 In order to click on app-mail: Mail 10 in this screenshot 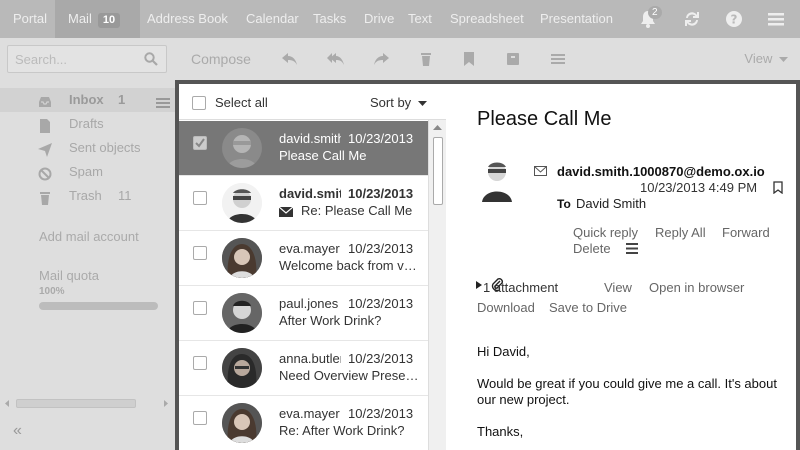, I will do `click(97, 19)`.